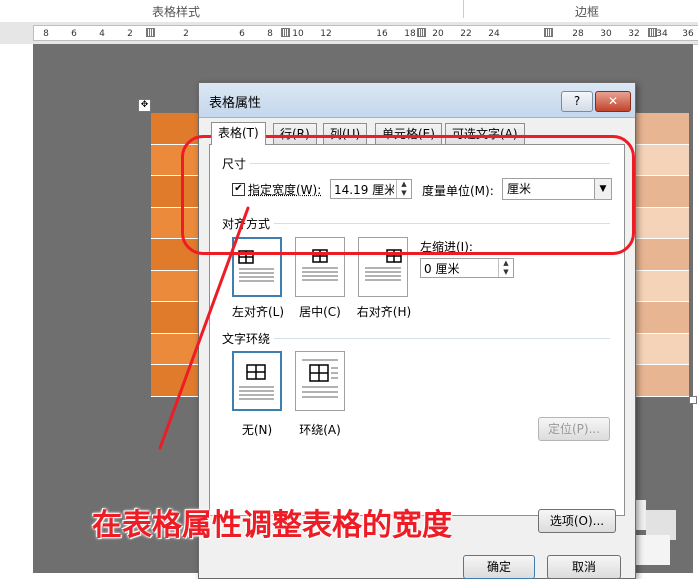 The image size is (698, 579). What do you see at coordinates (272, 525) in the screenshot?
I see `annotation-caption: 在表格属性调整表格的宽度` at bounding box center [272, 525].